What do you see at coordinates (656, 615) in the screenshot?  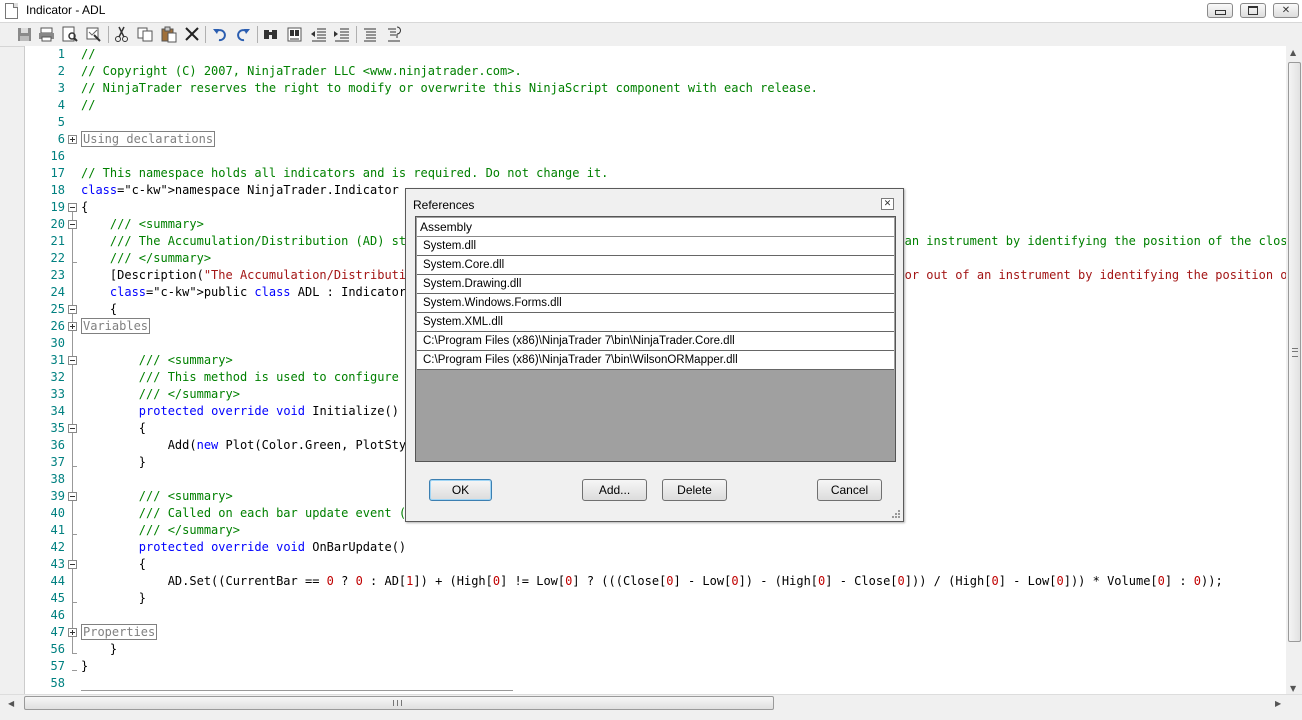 I see `code-line: 46` at bounding box center [656, 615].